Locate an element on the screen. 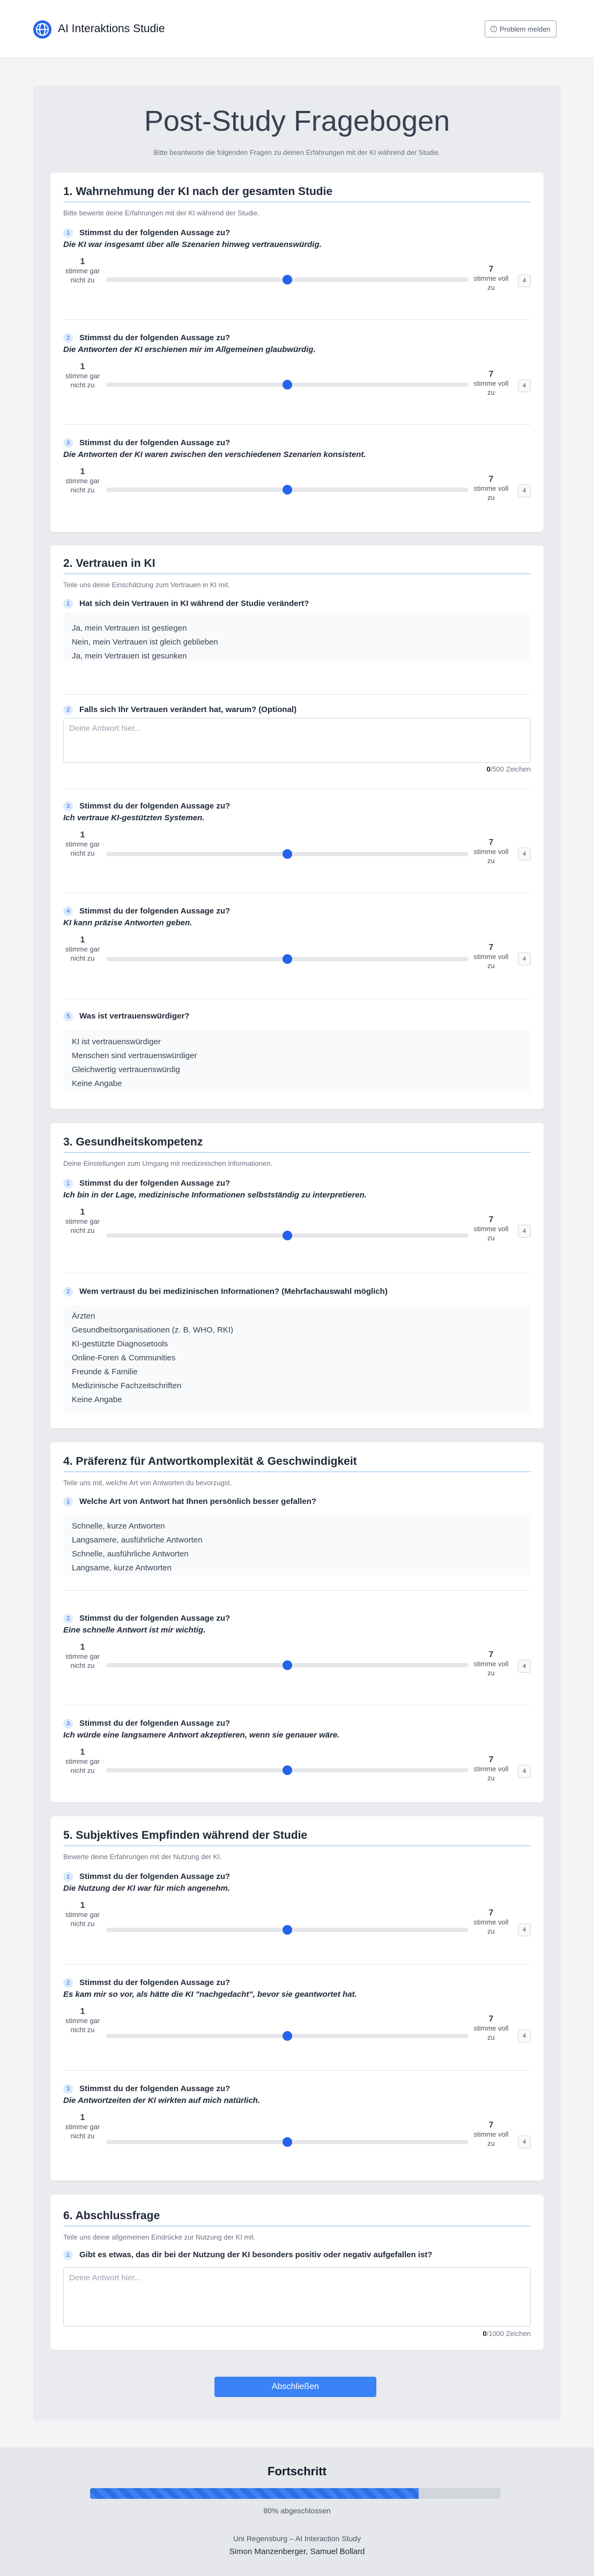  checkbox-option: Keine Angabe is located at coordinates (97, 1399).